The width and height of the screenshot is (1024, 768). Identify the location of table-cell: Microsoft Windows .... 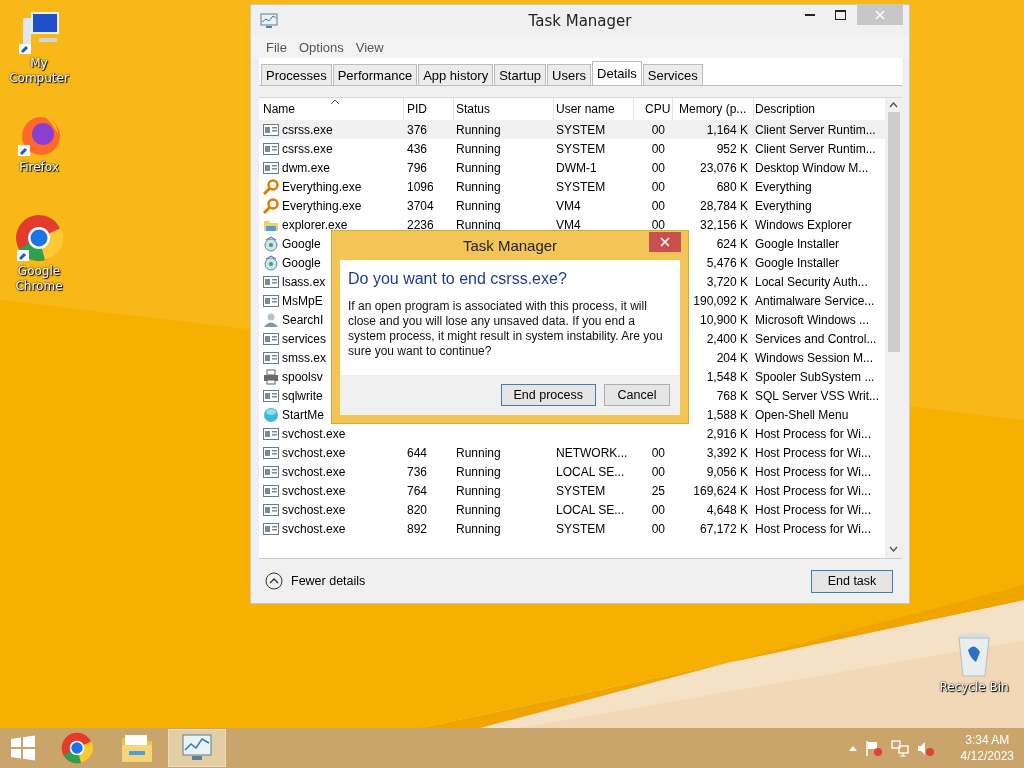
(812, 319).